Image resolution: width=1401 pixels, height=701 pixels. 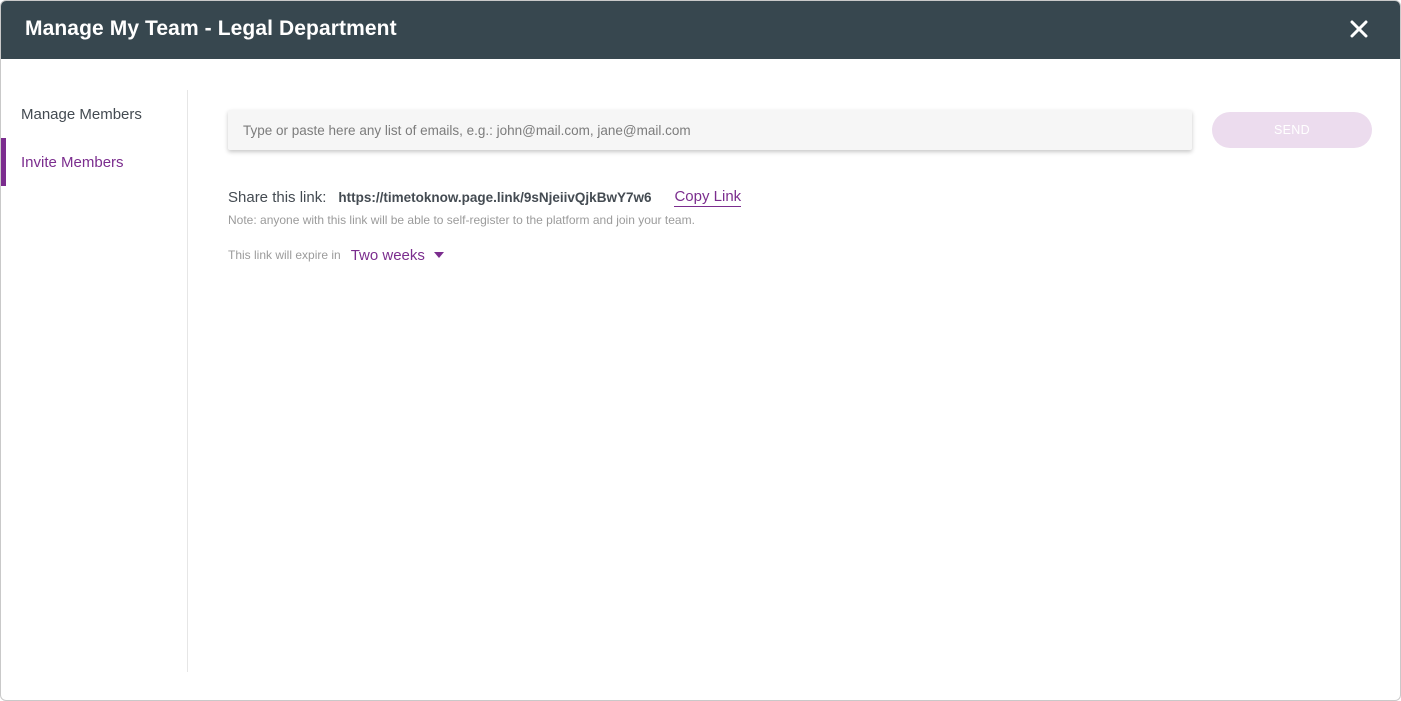 I want to click on send-button: SEND, so click(x=1292, y=130).